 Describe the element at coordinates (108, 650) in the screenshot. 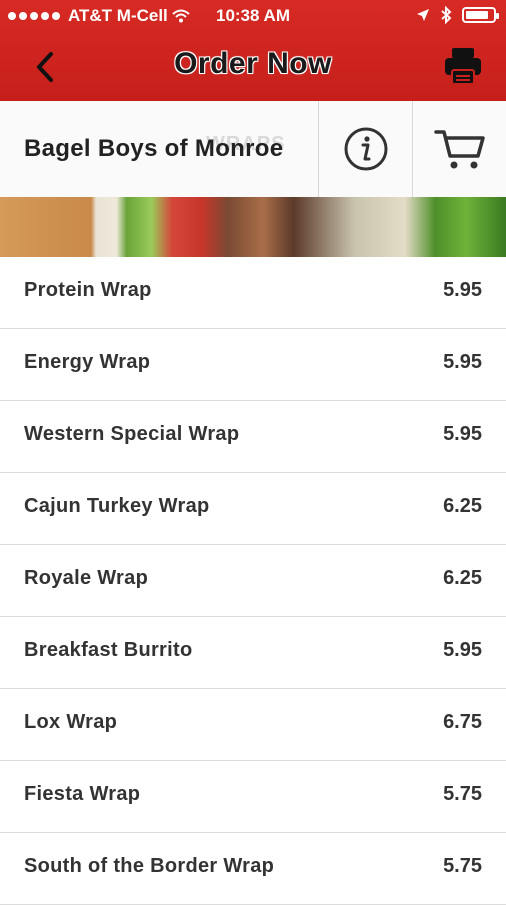

I see `menu-item-name: Breakfast Burrito` at that location.